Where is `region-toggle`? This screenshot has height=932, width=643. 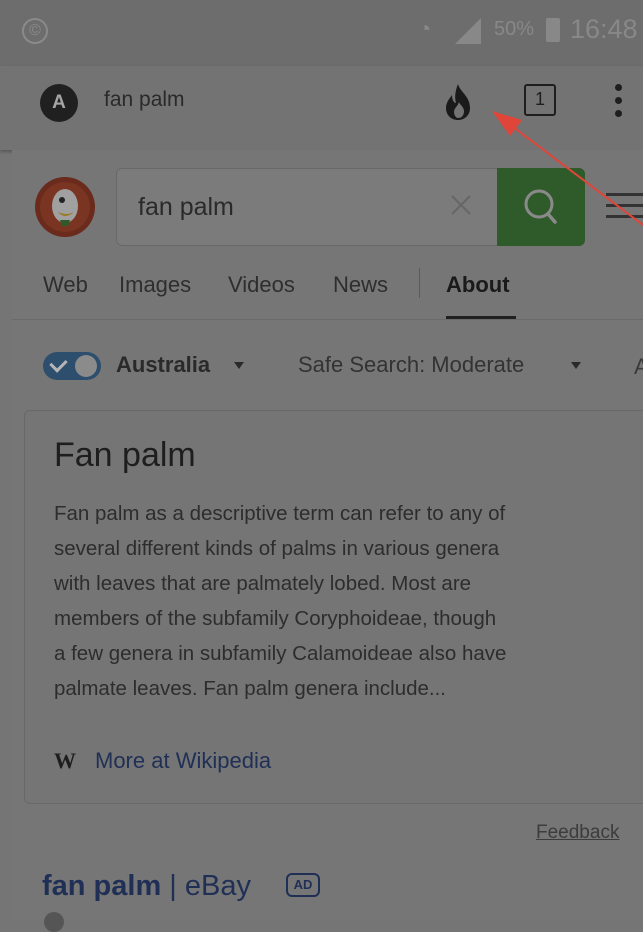
region-toggle is located at coordinates (72, 366).